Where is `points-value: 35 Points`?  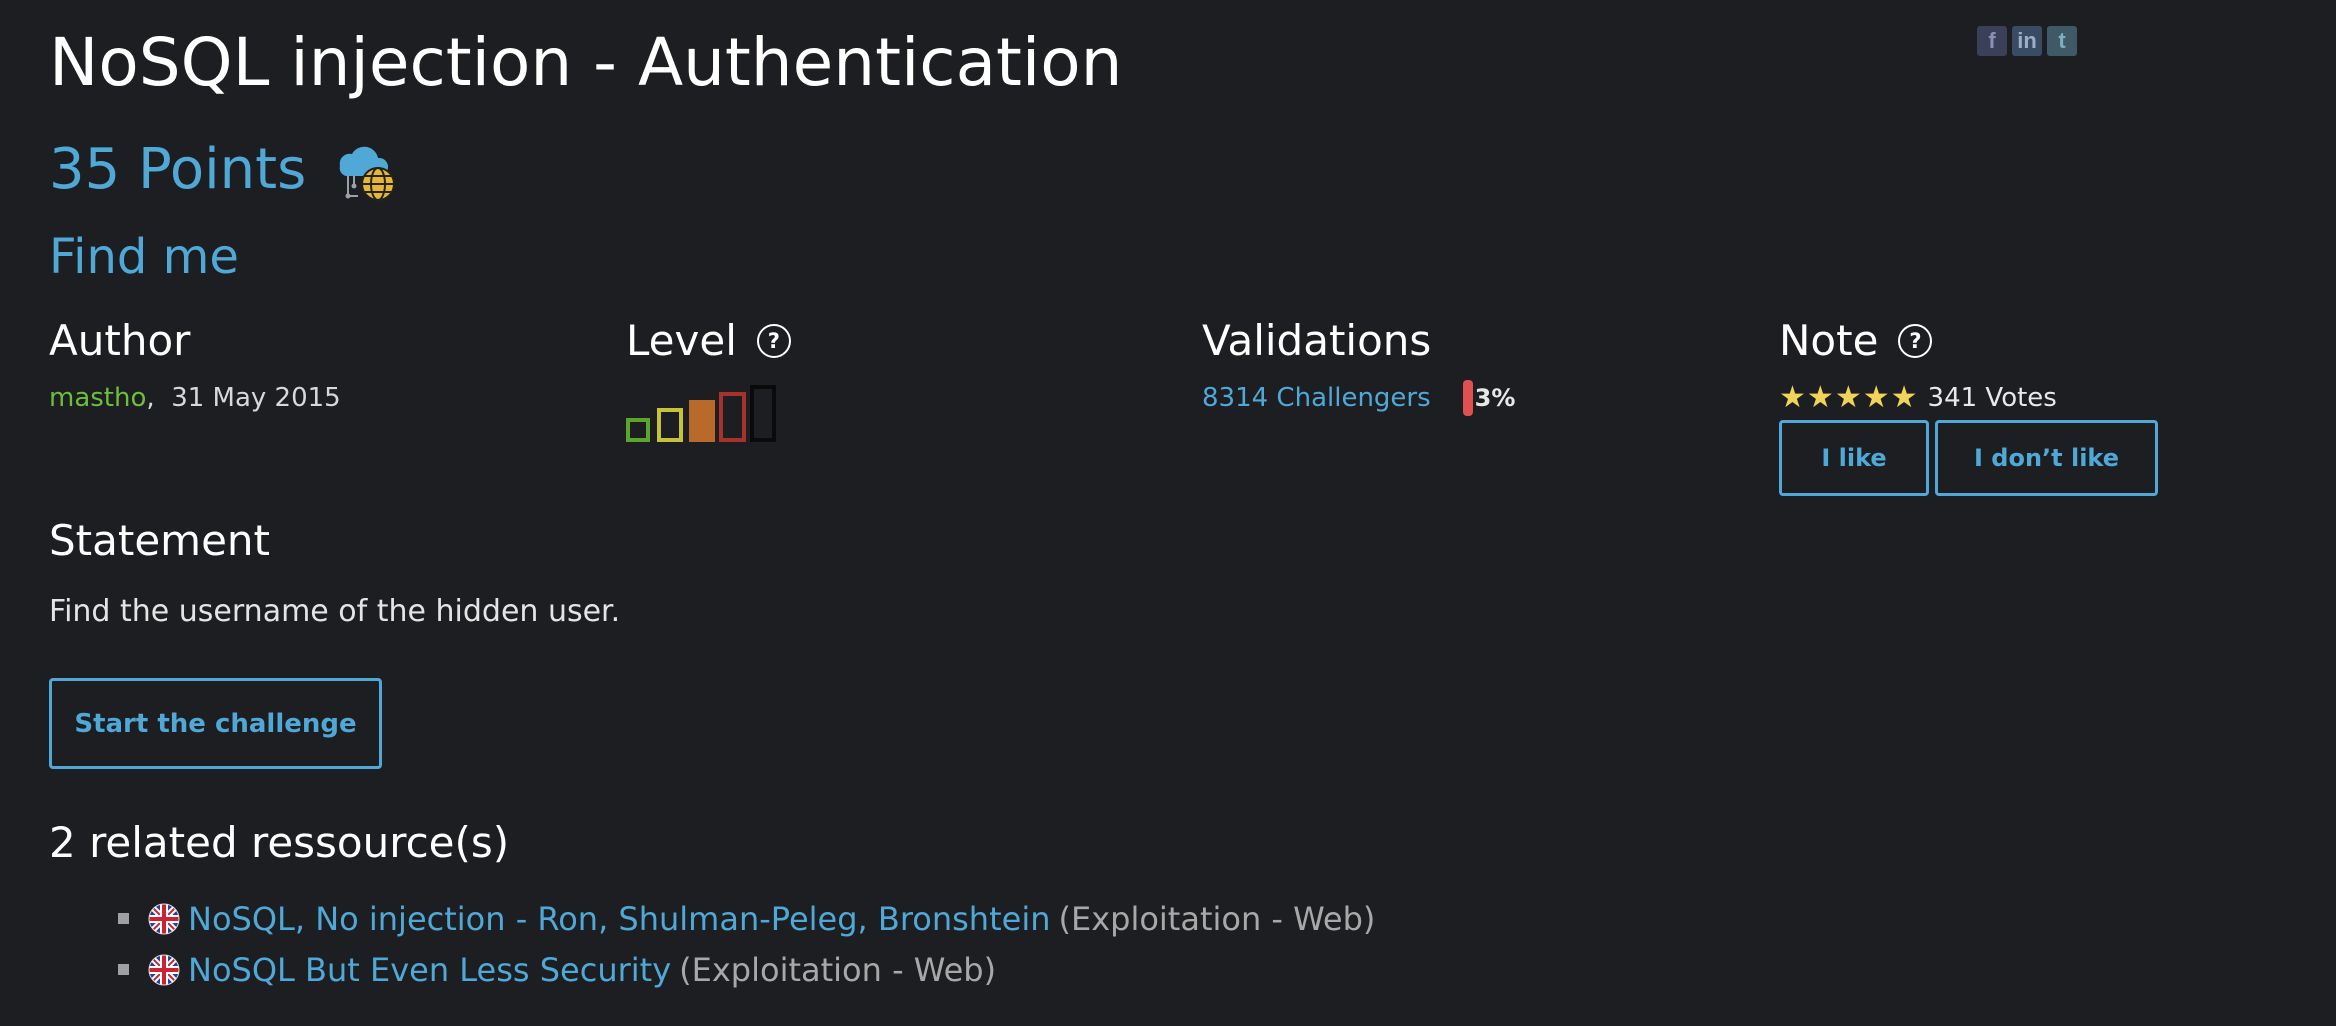
points-value: 35 Points is located at coordinates (178, 169).